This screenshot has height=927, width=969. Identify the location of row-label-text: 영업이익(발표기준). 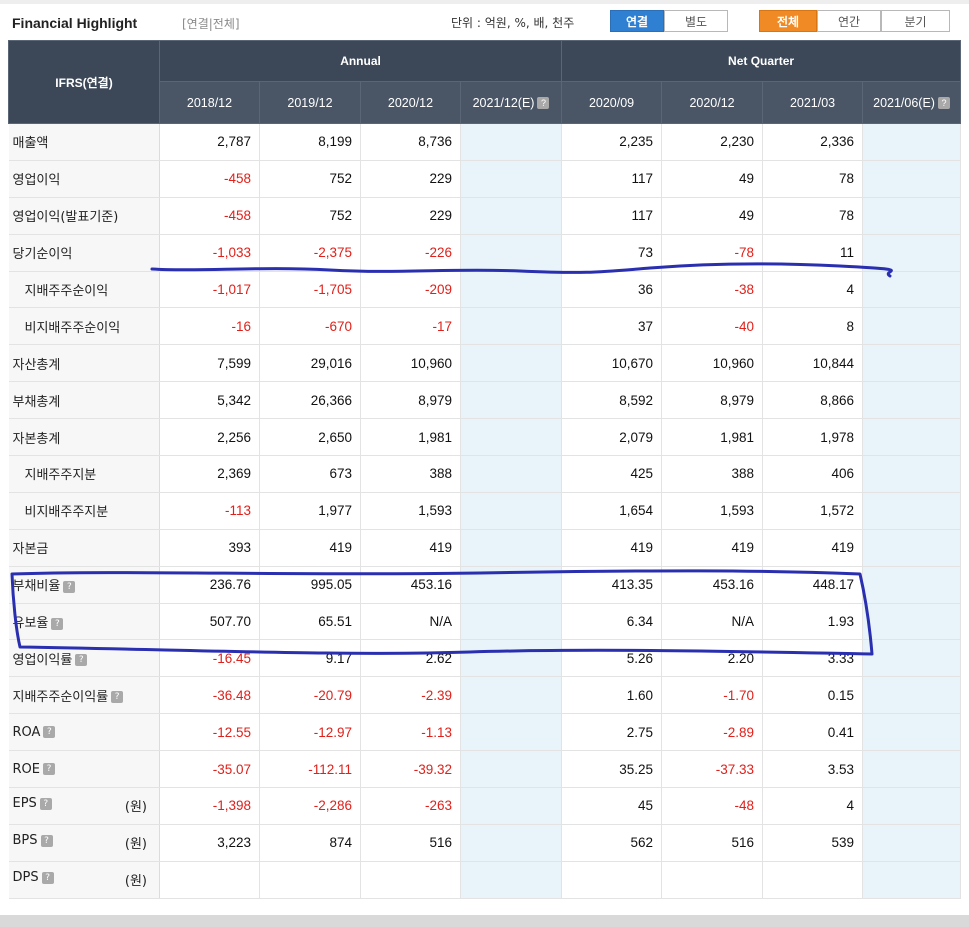
(65, 218).